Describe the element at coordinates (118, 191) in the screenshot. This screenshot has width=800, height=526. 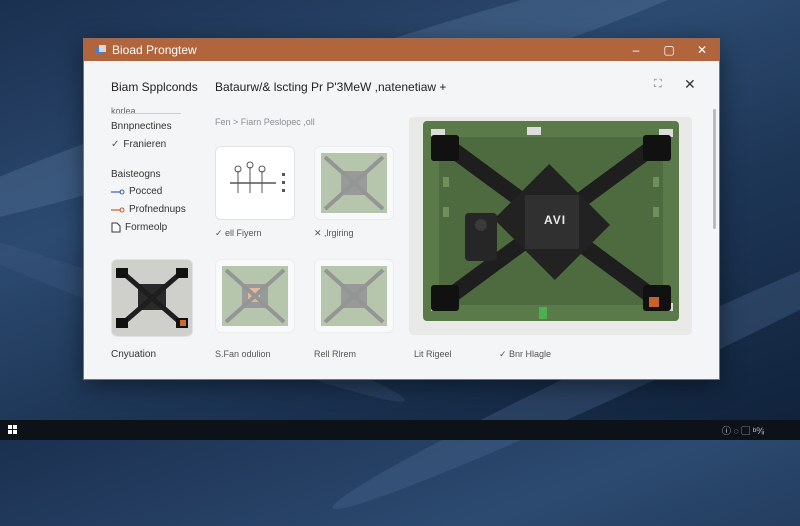
I see `connector-blue-icon` at that location.